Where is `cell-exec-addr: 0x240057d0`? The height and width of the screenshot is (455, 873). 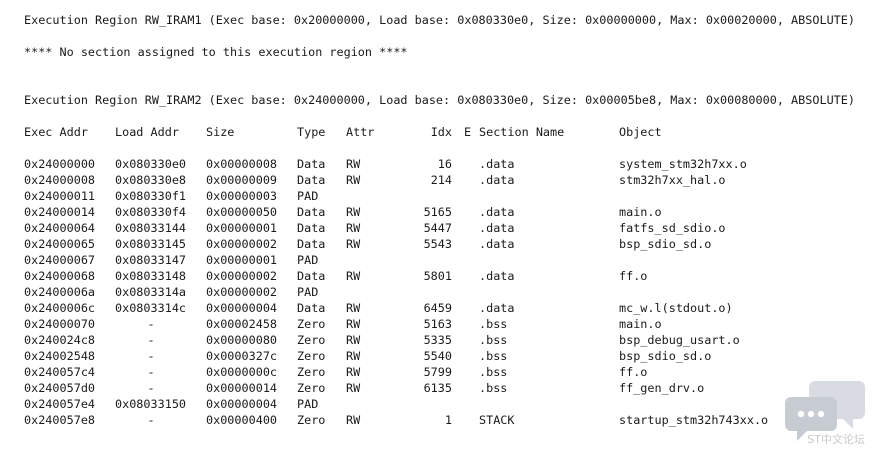
cell-exec-addr: 0x240057d0 is located at coordinates (60, 388).